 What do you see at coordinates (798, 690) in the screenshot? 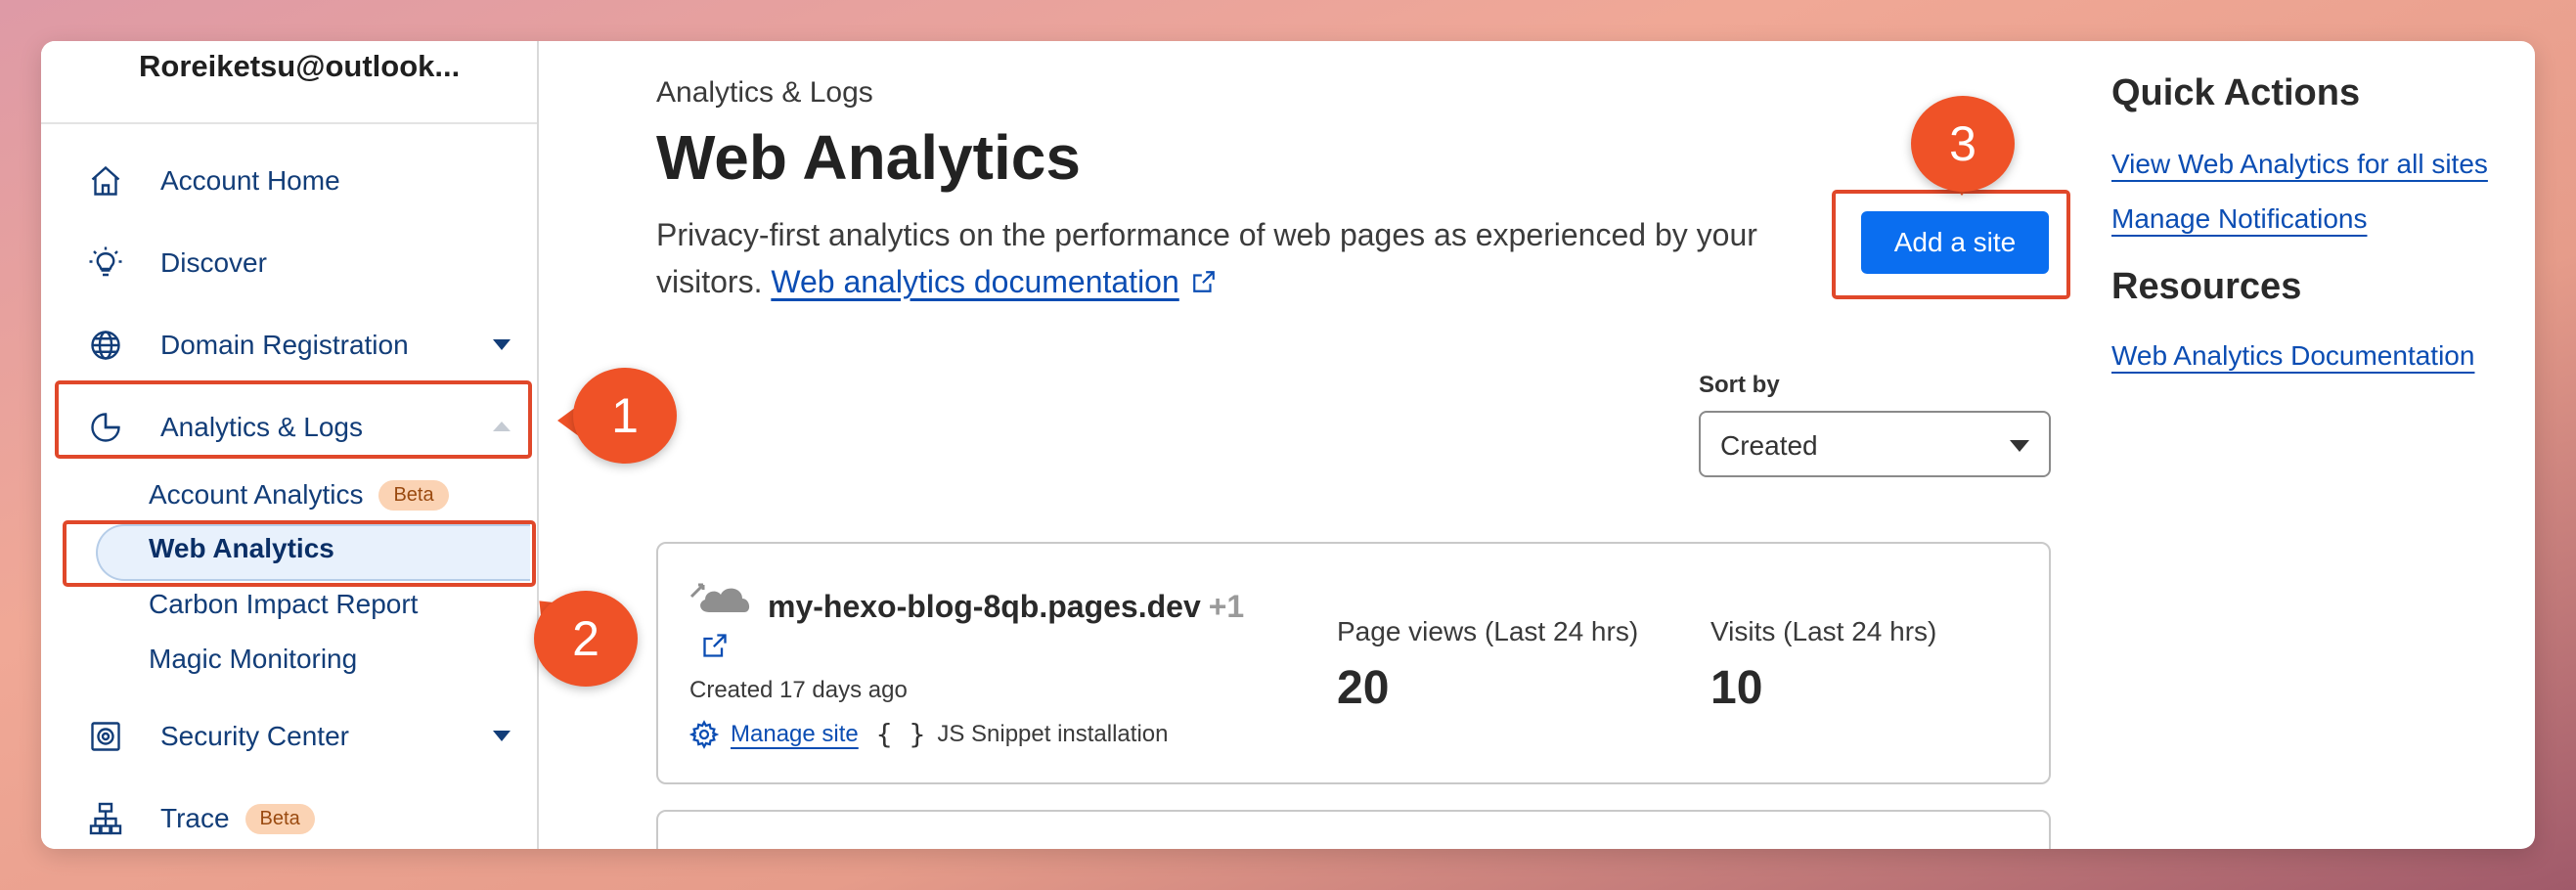
I see `site-created: Created 17 days ago` at bounding box center [798, 690].